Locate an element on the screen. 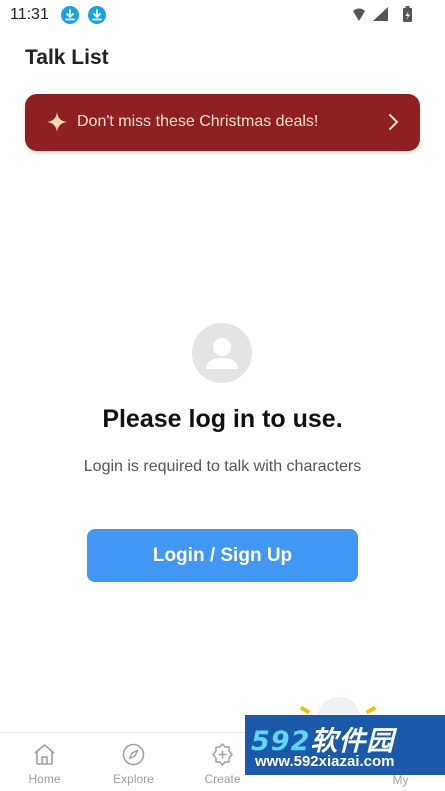 This screenshot has height=791, width=445. create-icon is located at coordinates (222, 754).